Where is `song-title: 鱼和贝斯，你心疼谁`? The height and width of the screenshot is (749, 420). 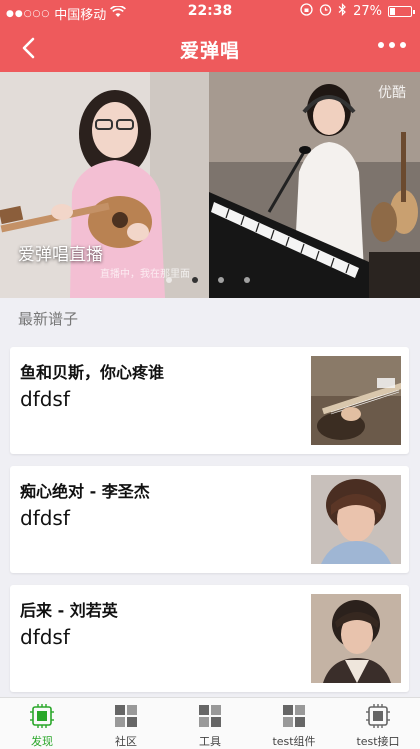 song-title: 鱼和贝斯，你心疼谁 is located at coordinates (92, 372).